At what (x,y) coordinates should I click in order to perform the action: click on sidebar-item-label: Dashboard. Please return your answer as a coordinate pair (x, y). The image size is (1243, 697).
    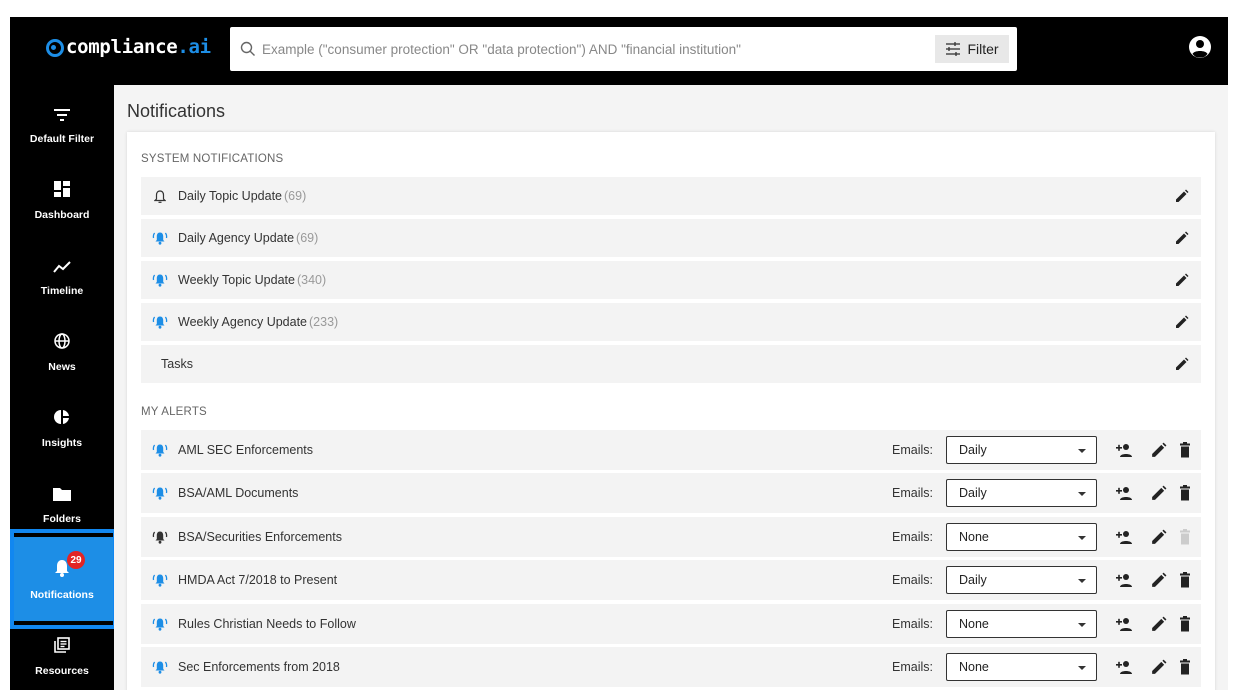
    Looking at the image, I should click on (62, 215).